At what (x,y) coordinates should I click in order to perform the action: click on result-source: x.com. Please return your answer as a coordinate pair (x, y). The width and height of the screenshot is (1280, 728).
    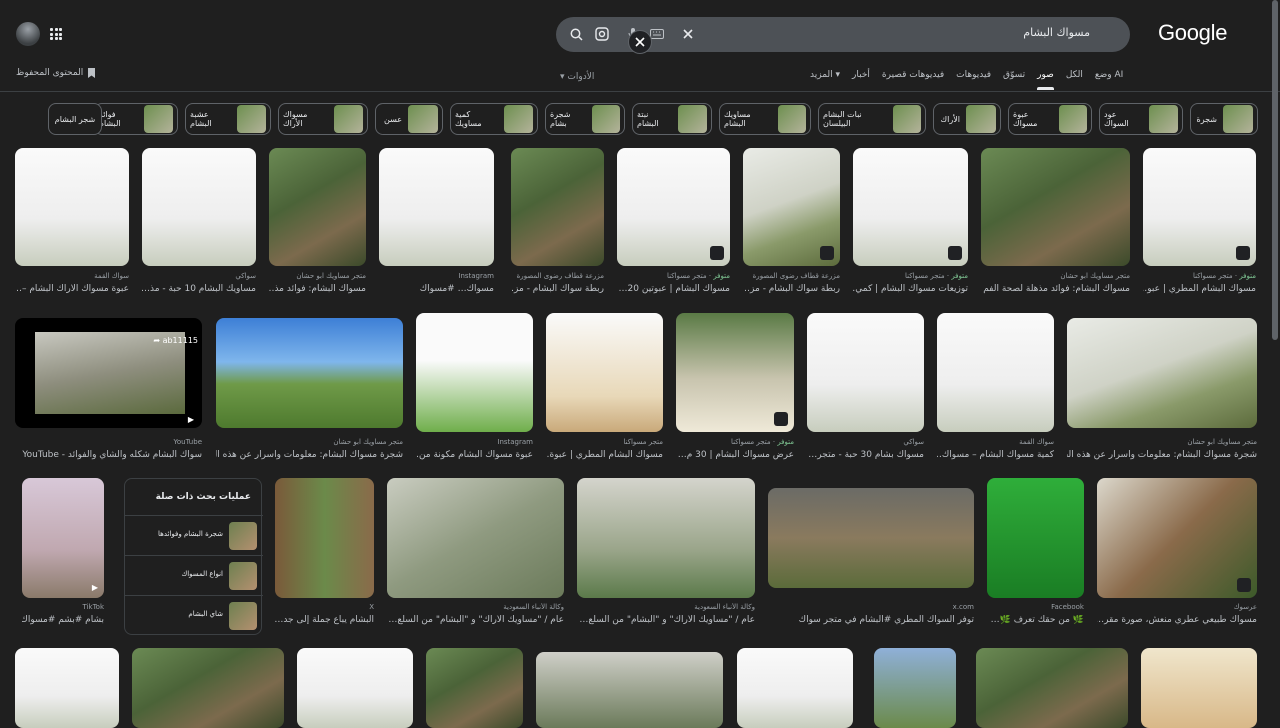
    Looking at the image, I should click on (871, 607).